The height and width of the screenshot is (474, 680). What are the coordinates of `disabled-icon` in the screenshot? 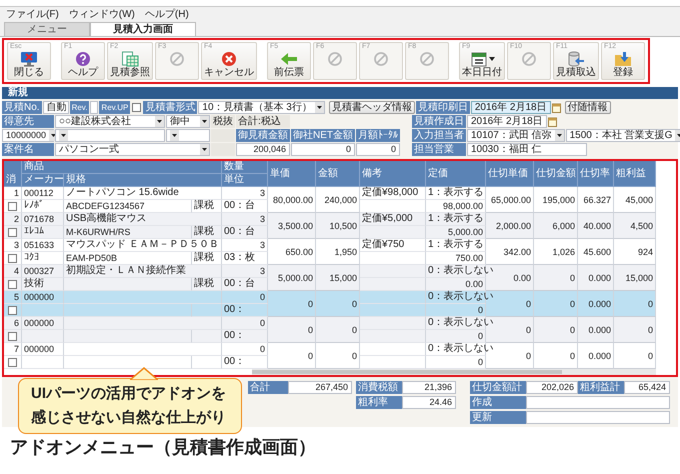 It's located at (529, 59).